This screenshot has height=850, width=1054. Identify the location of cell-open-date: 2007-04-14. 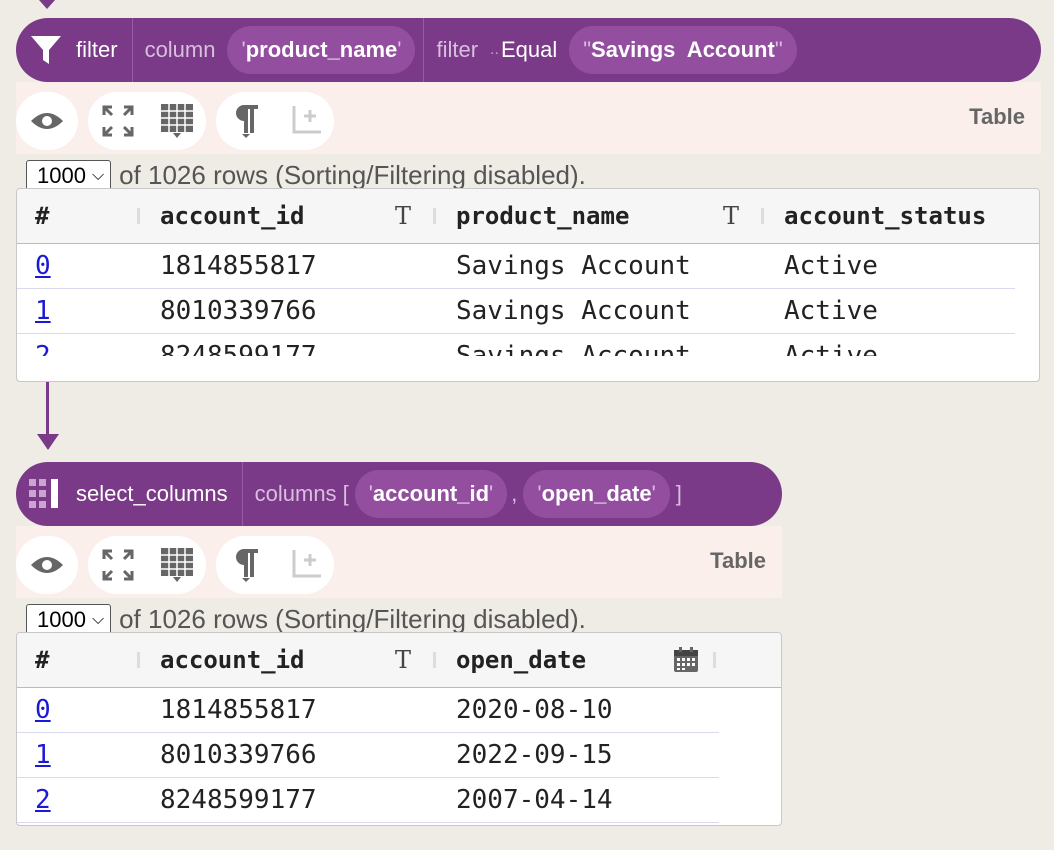
(534, 800).